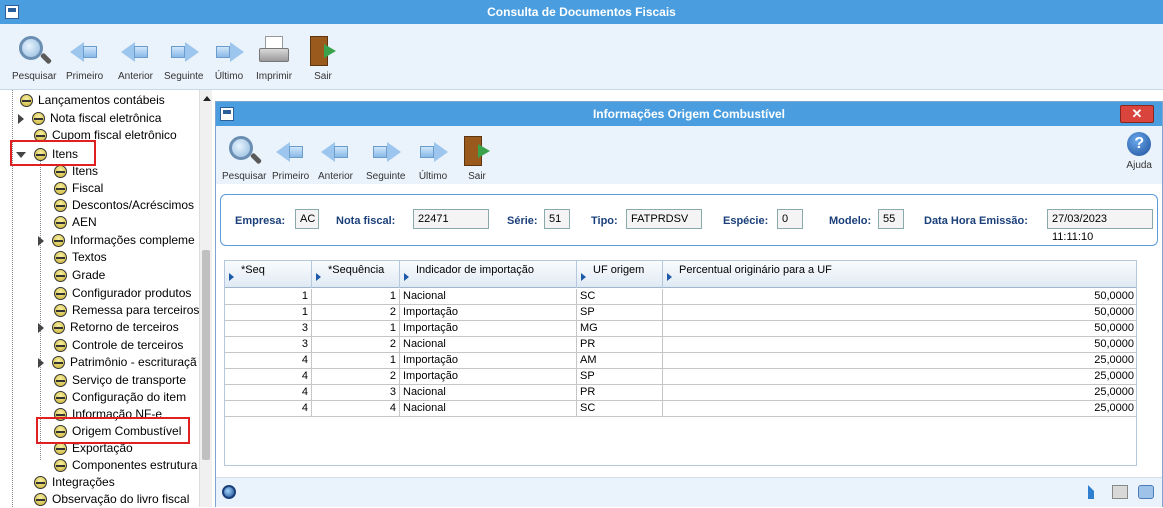 Image resolution: width=1163 pixels, height=508 pixels. I want to click on tree-item: Fiscal, so click(78, 188).